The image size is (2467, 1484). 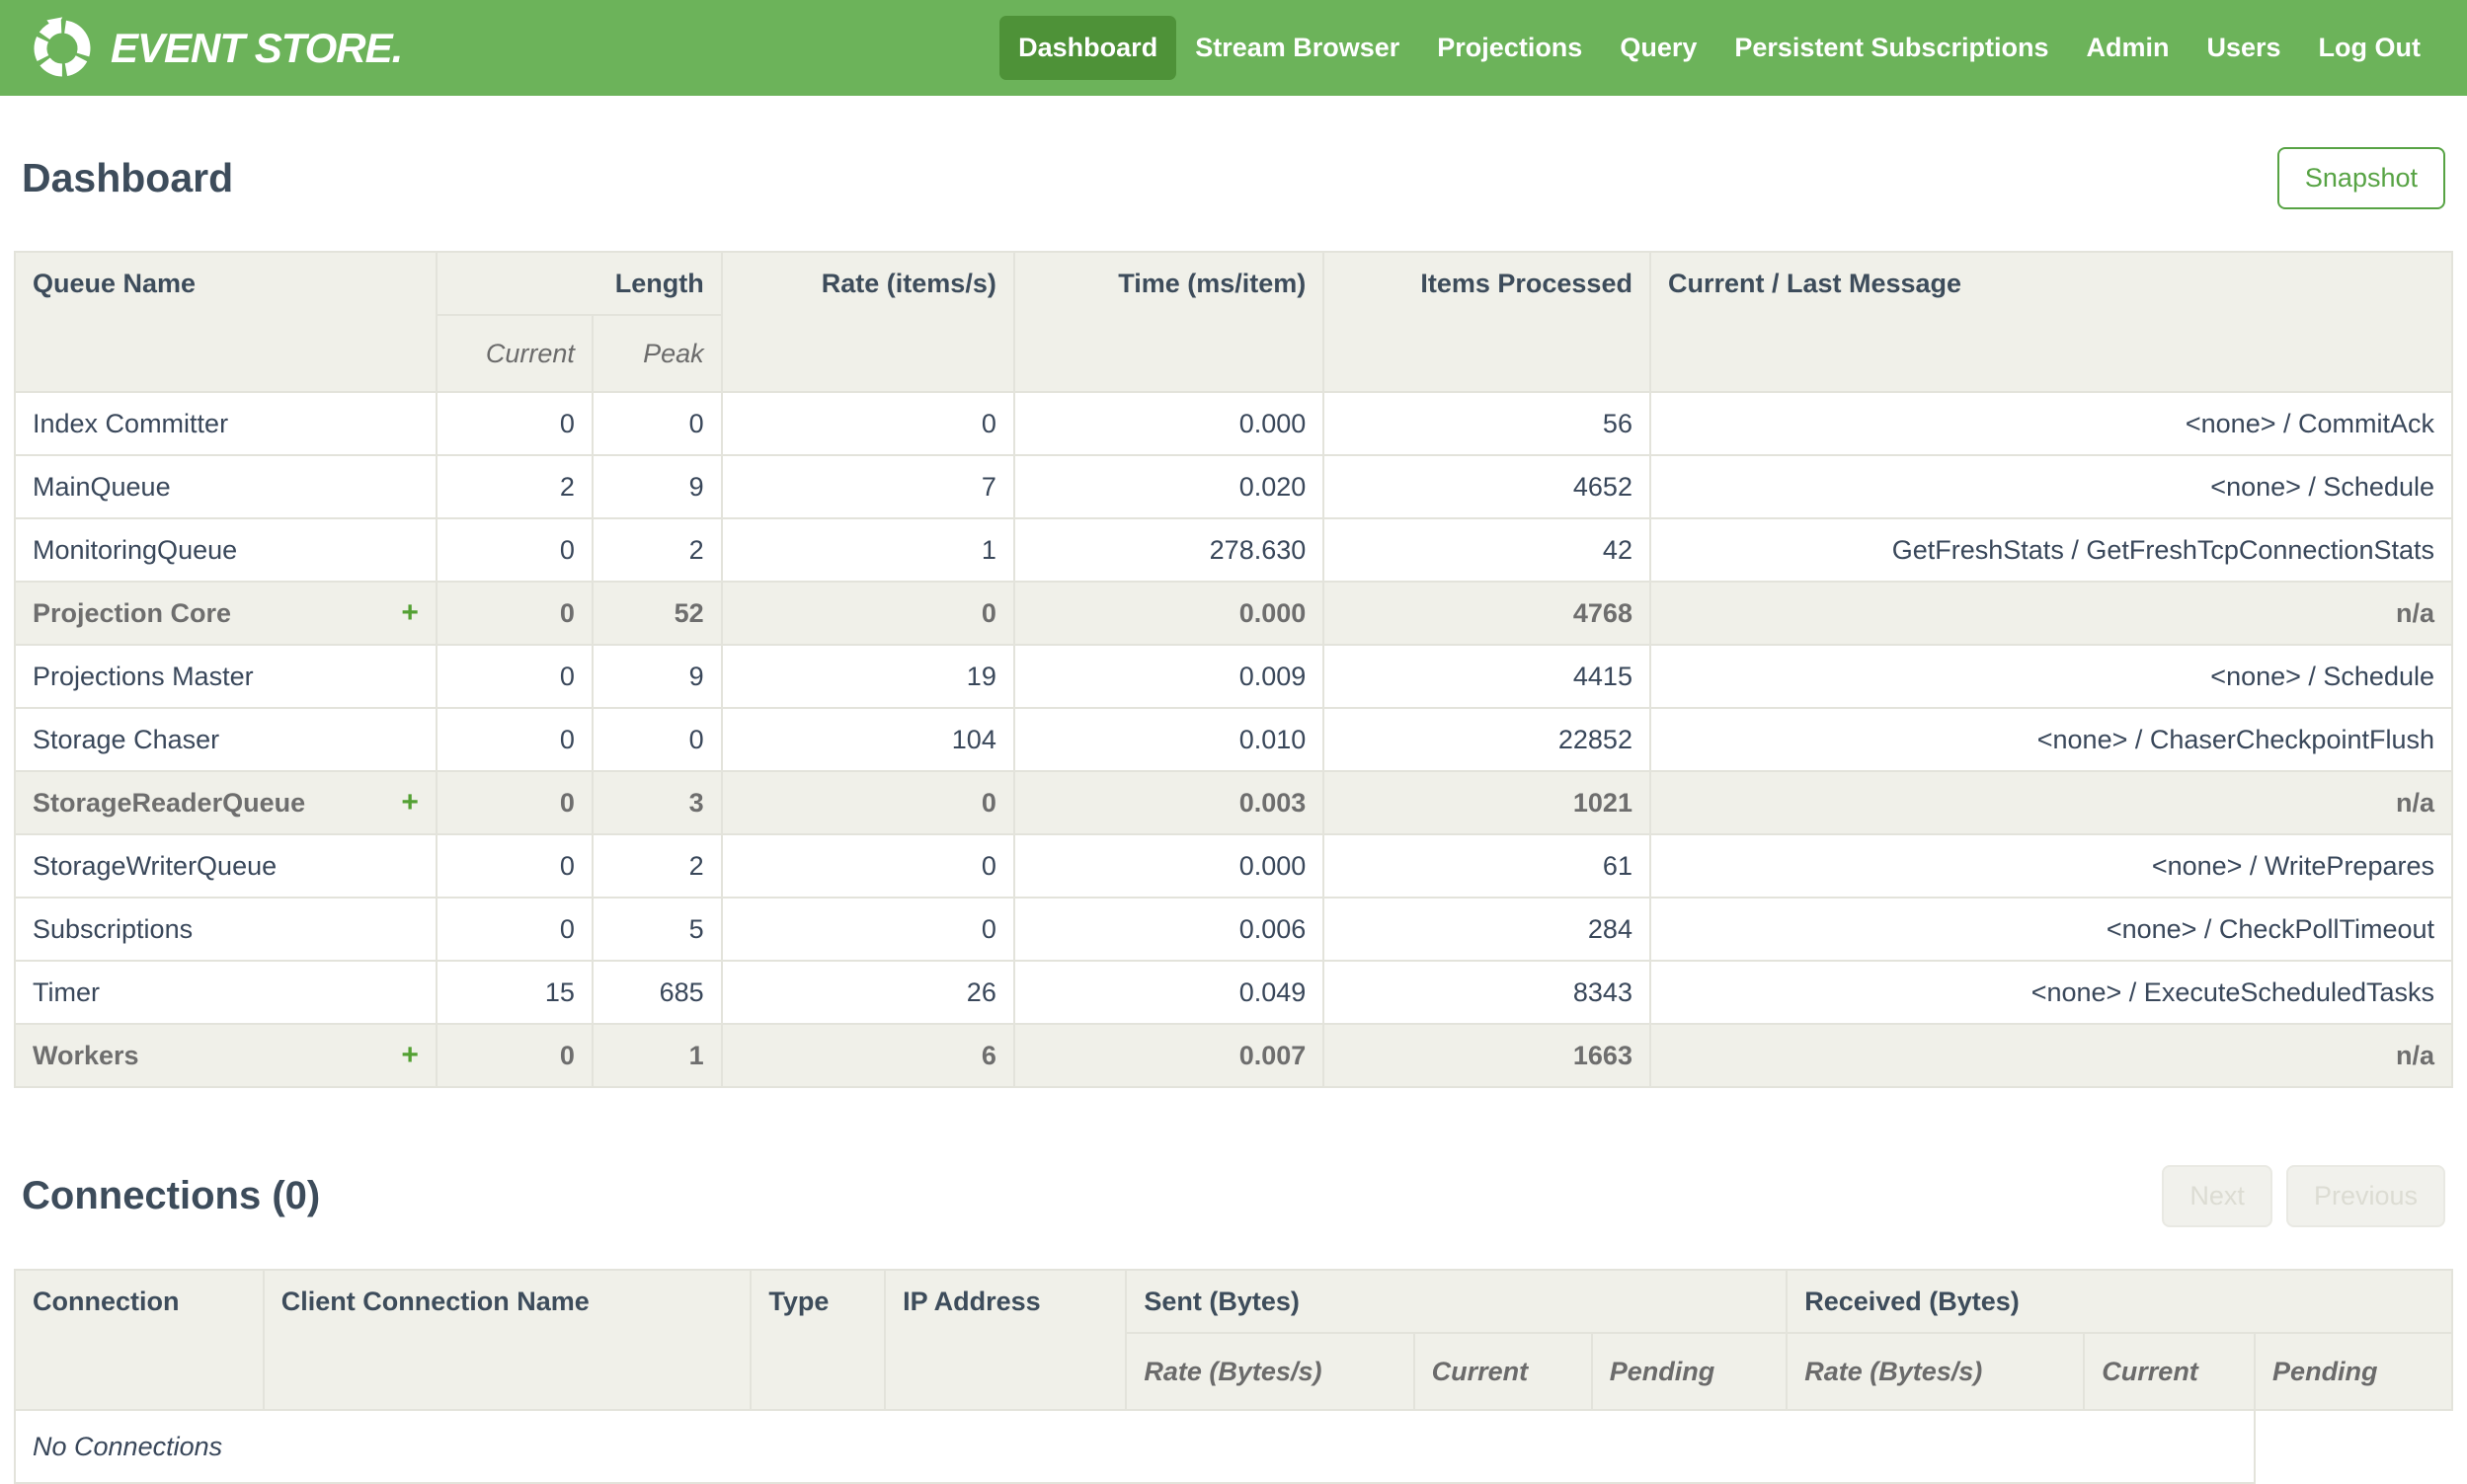 I want to click on nav-item-users: Users, so click(x=2243, y=48).